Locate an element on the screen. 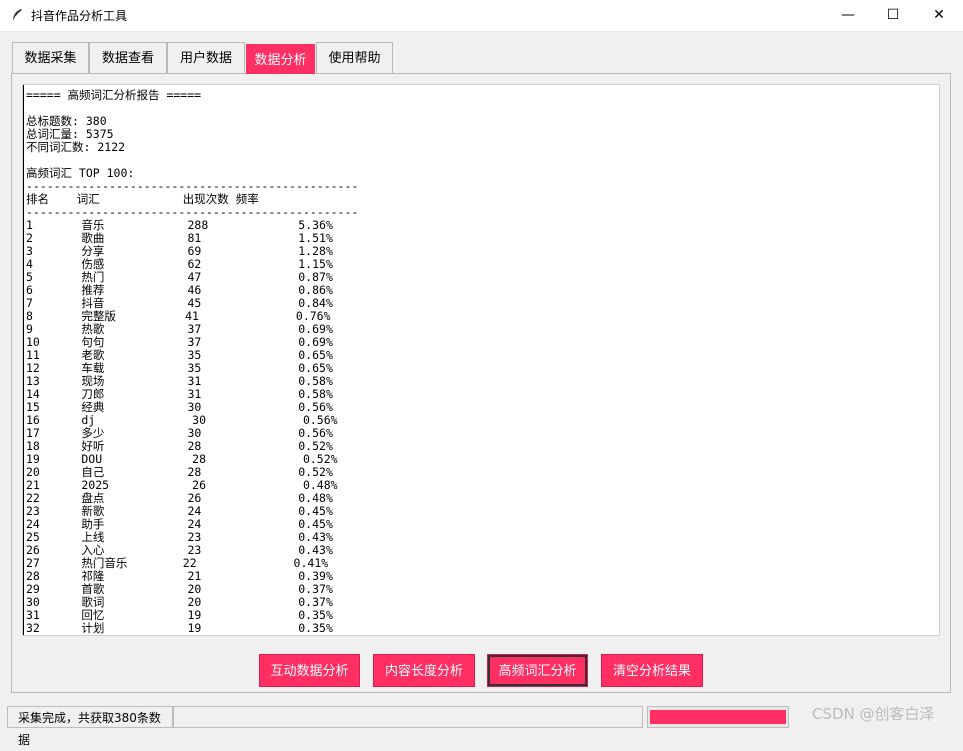 The height and width of the screenshot is (751, 963). progress-bar is located at coordinates (718, 717).